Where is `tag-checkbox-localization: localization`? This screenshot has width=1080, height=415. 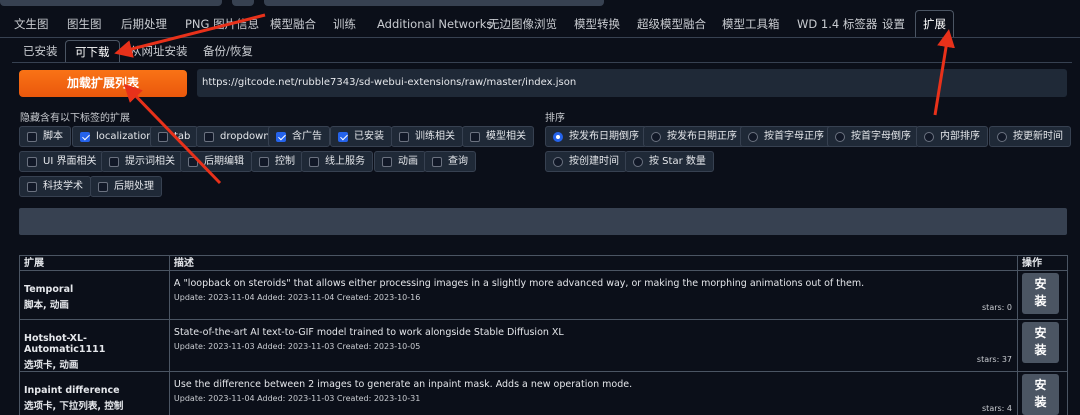 tag-checkbox-localization: localization is located at coordinates (116, 136).